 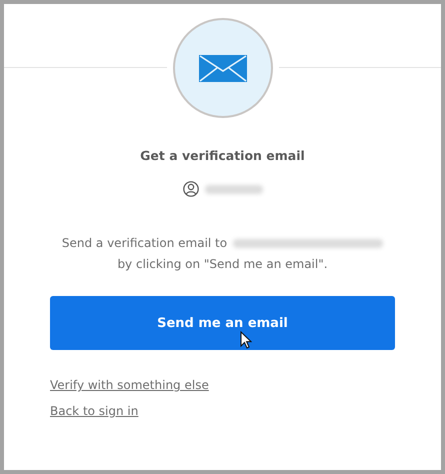 I want to click on send-email-button: Send me an email, so click(x=222, y=323).